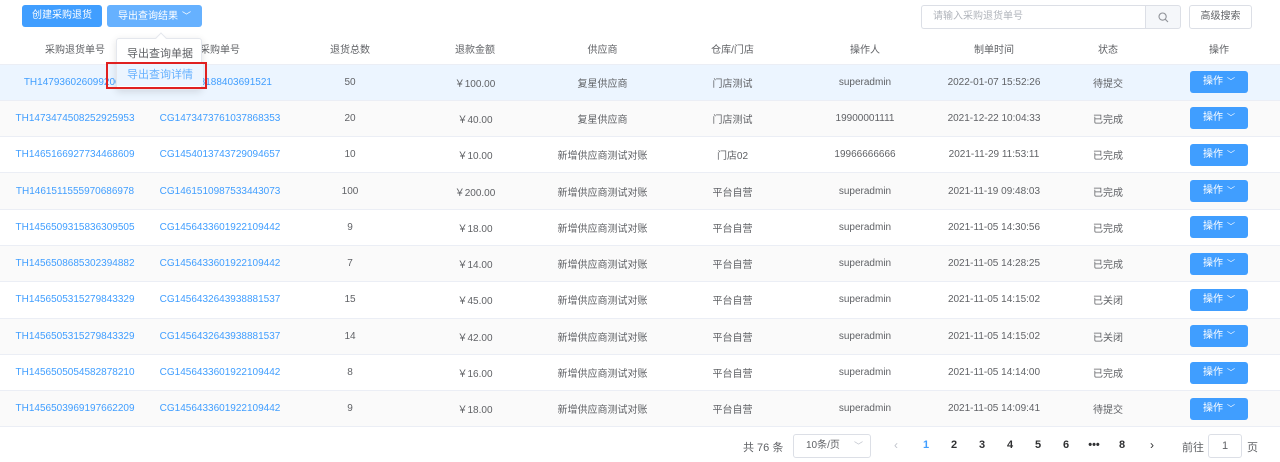 This screenshot has width=1280, height=462. I want to click on time-cell: 2021-11-19 09:48:03, so click(994, 191).